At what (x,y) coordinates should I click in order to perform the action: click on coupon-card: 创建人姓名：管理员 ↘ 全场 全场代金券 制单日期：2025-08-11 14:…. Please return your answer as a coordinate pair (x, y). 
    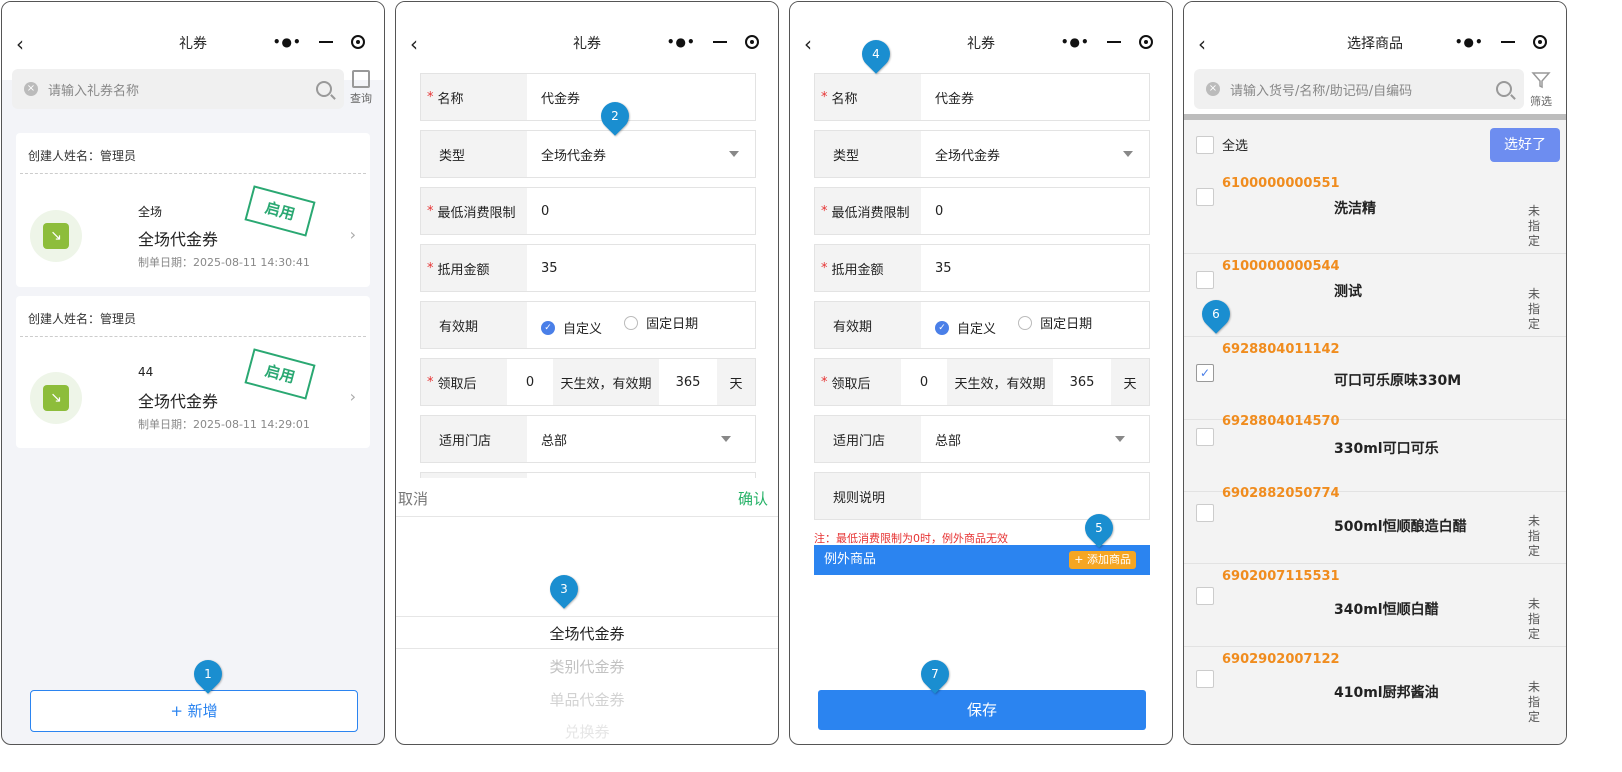
    Looking at the image, I should click on (193, 210).